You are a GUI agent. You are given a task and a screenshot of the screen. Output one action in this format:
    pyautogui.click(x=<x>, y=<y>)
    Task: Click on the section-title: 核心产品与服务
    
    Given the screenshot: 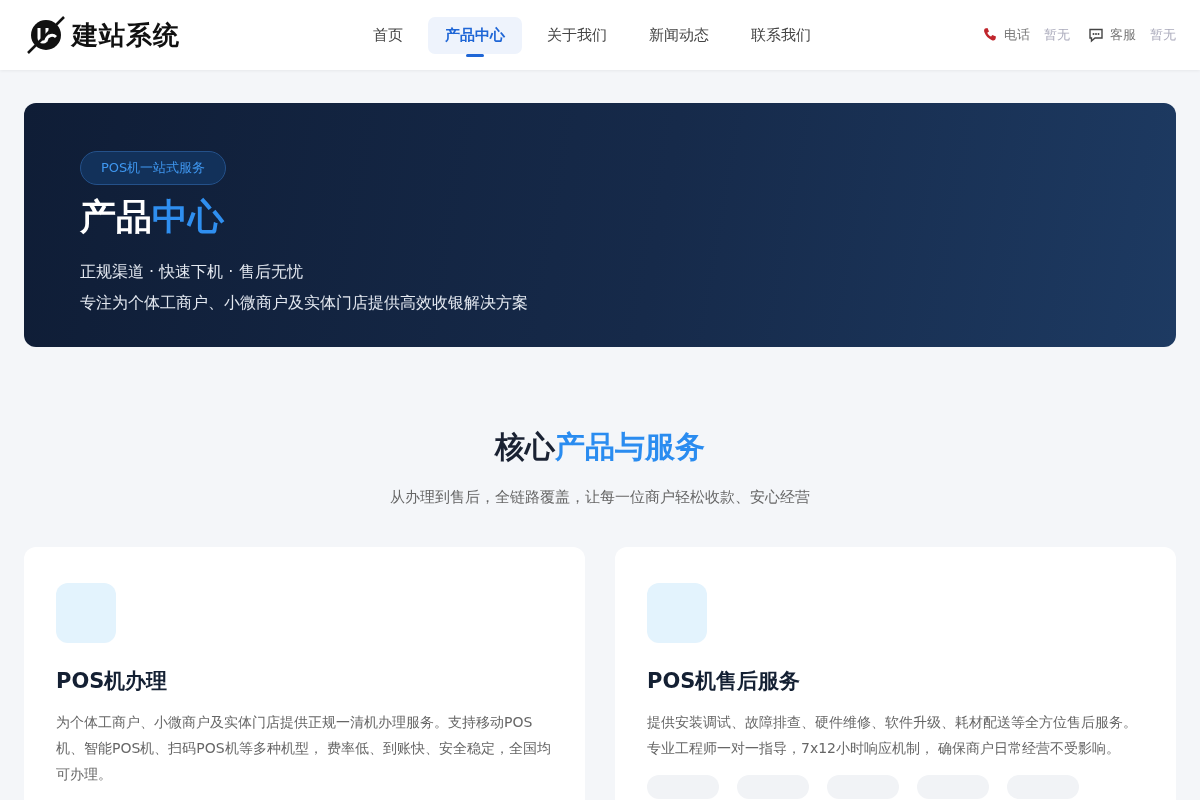 What is the action you would take?
    pyautogui.click(x=599, y=447)
    